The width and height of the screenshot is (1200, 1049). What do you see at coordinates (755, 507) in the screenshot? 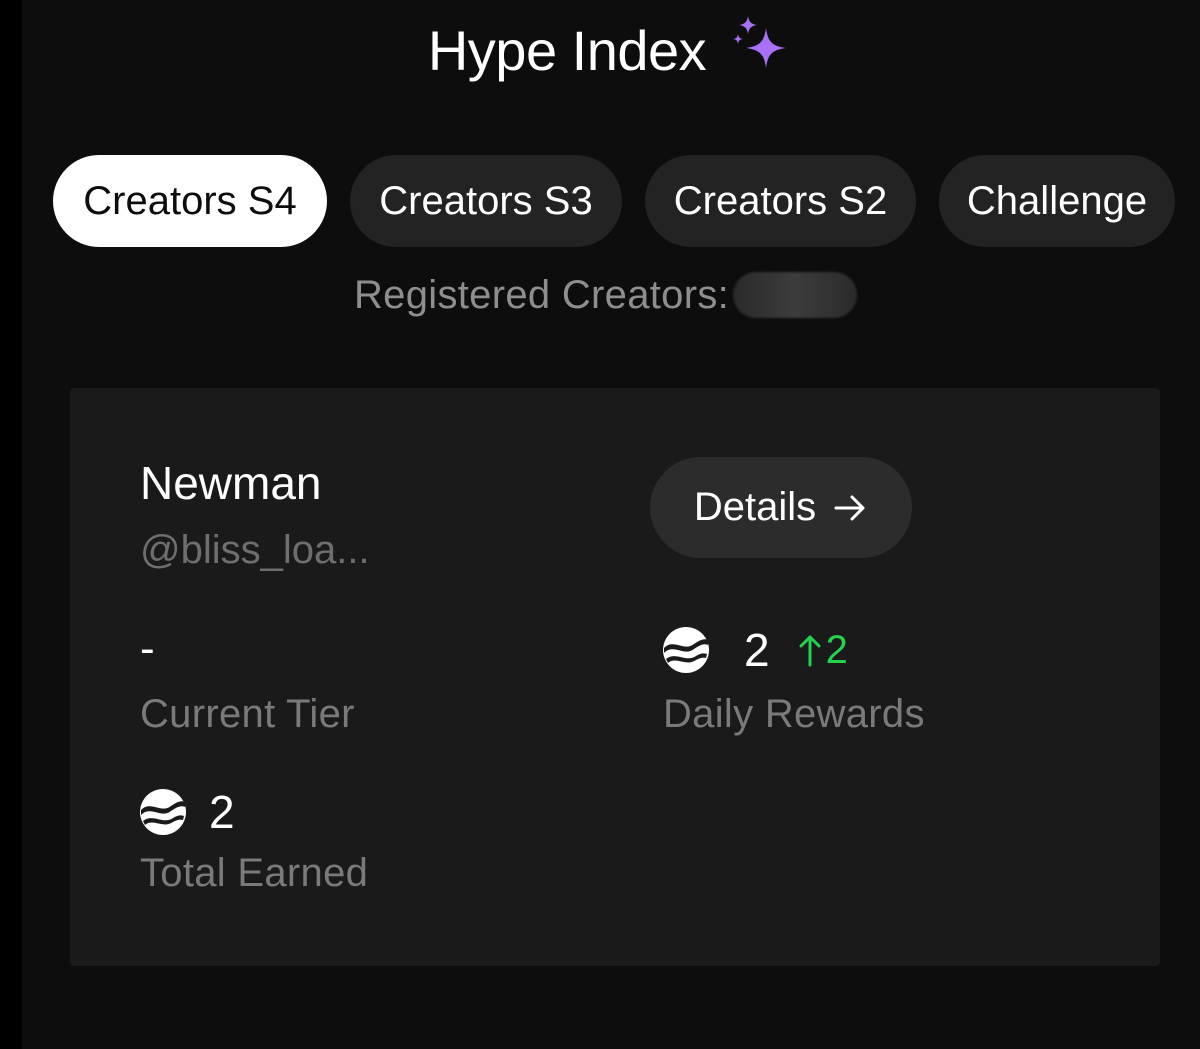
I see `details-label: Details` at bounding box center [755, 507].